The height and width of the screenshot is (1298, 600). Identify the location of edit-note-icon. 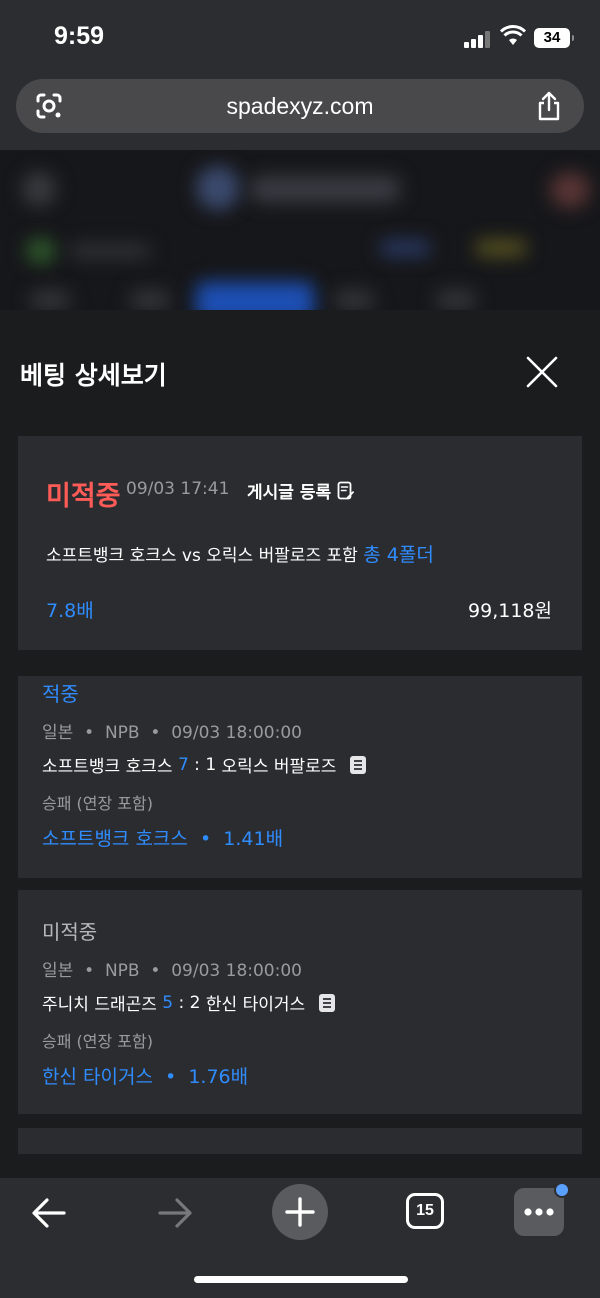
(346, 490).